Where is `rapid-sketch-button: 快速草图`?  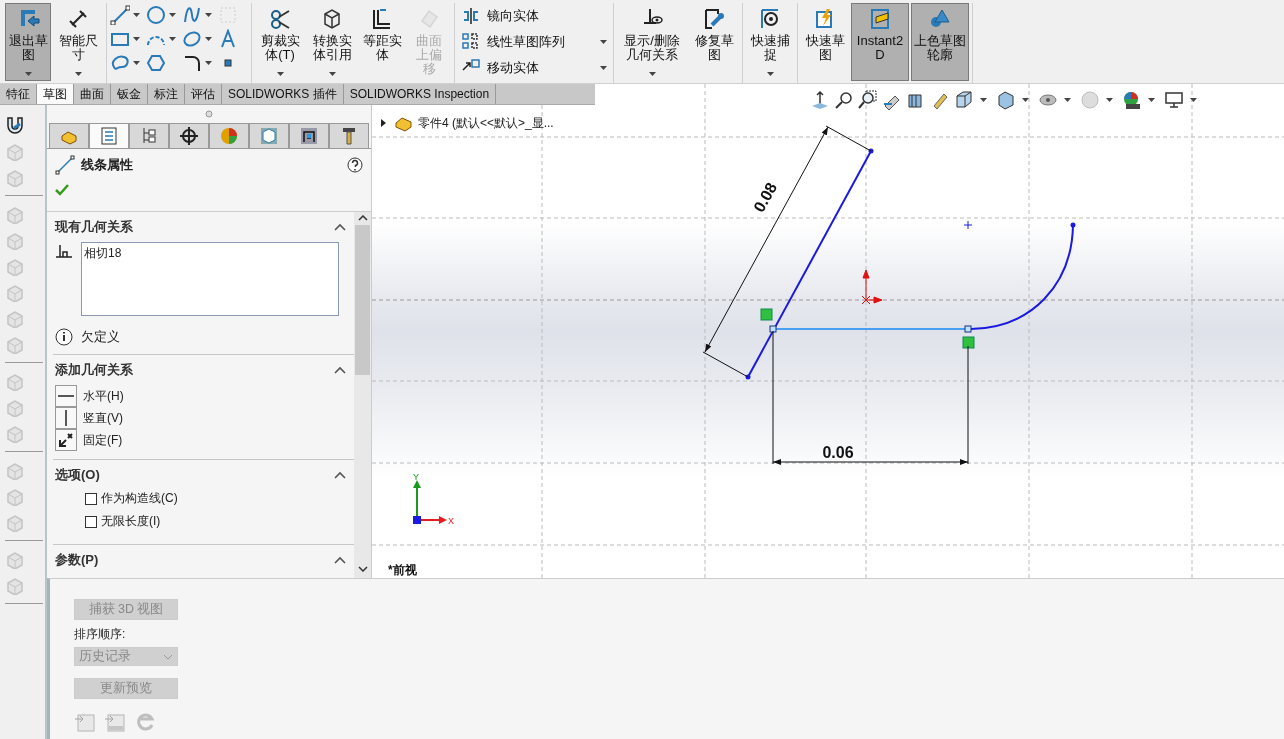
rapid-sketch-button: 快速草图 is located at coordinates (825, 42).